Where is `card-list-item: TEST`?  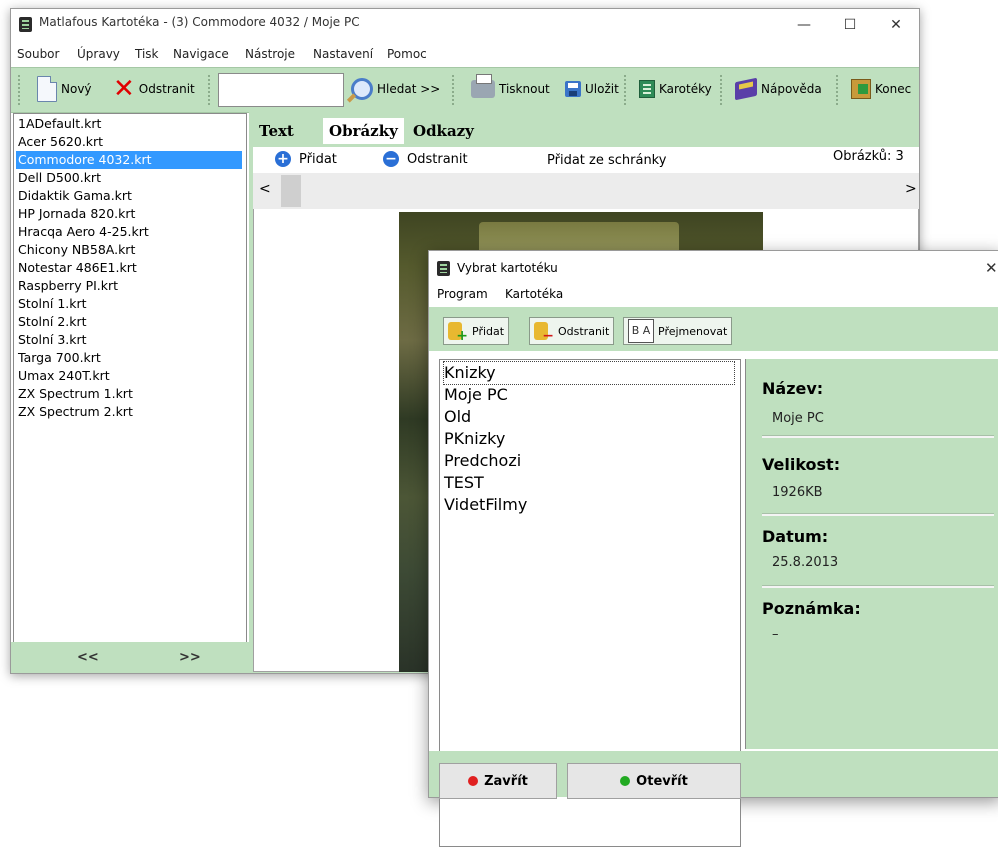 card-list-item: TEST is located at coordinates (464, 483).